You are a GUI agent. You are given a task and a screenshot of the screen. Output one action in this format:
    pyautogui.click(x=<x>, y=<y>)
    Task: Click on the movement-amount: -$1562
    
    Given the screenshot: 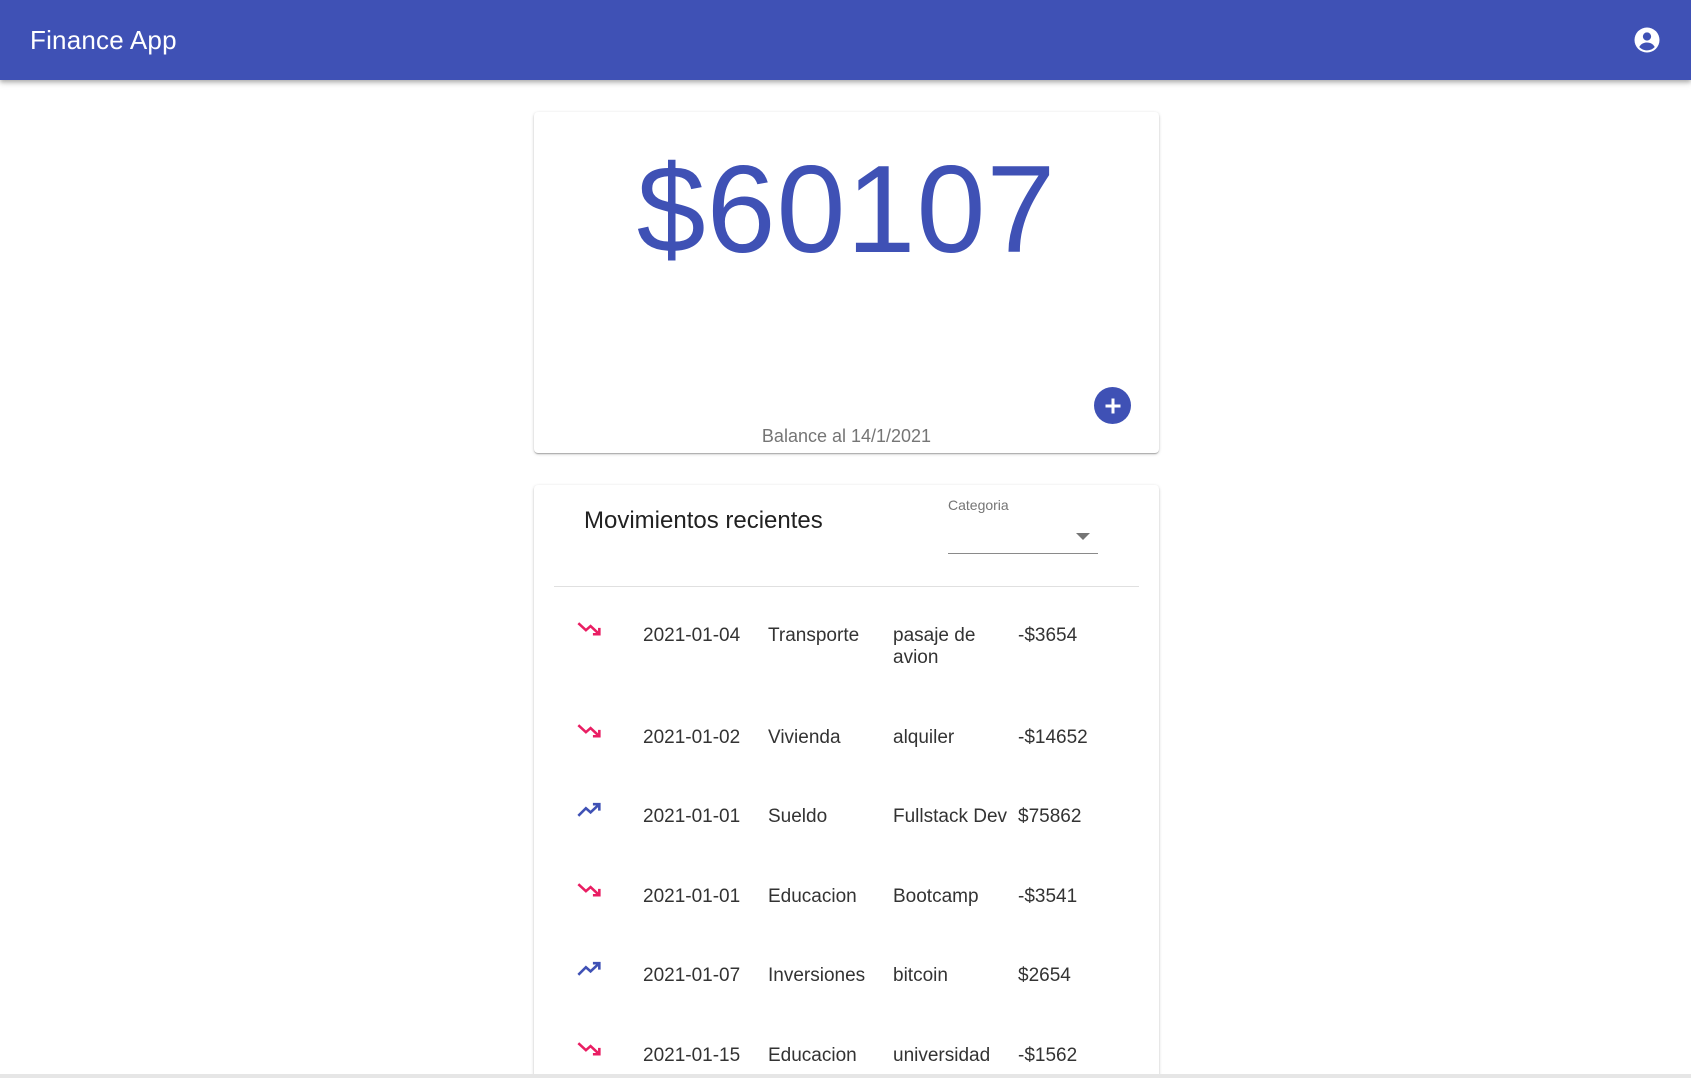 What is the action you would take?
    pyautogui.click(x=1048, y=1055)
    